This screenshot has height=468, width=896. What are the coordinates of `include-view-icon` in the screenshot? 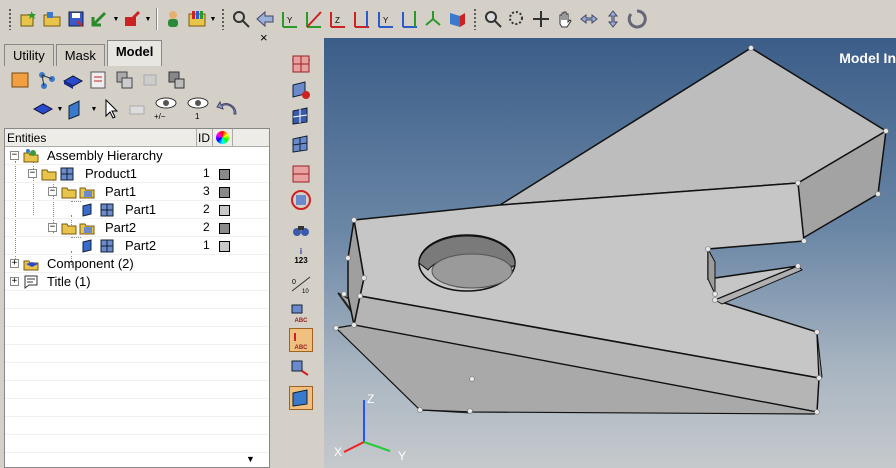 It's located at (177, 80).